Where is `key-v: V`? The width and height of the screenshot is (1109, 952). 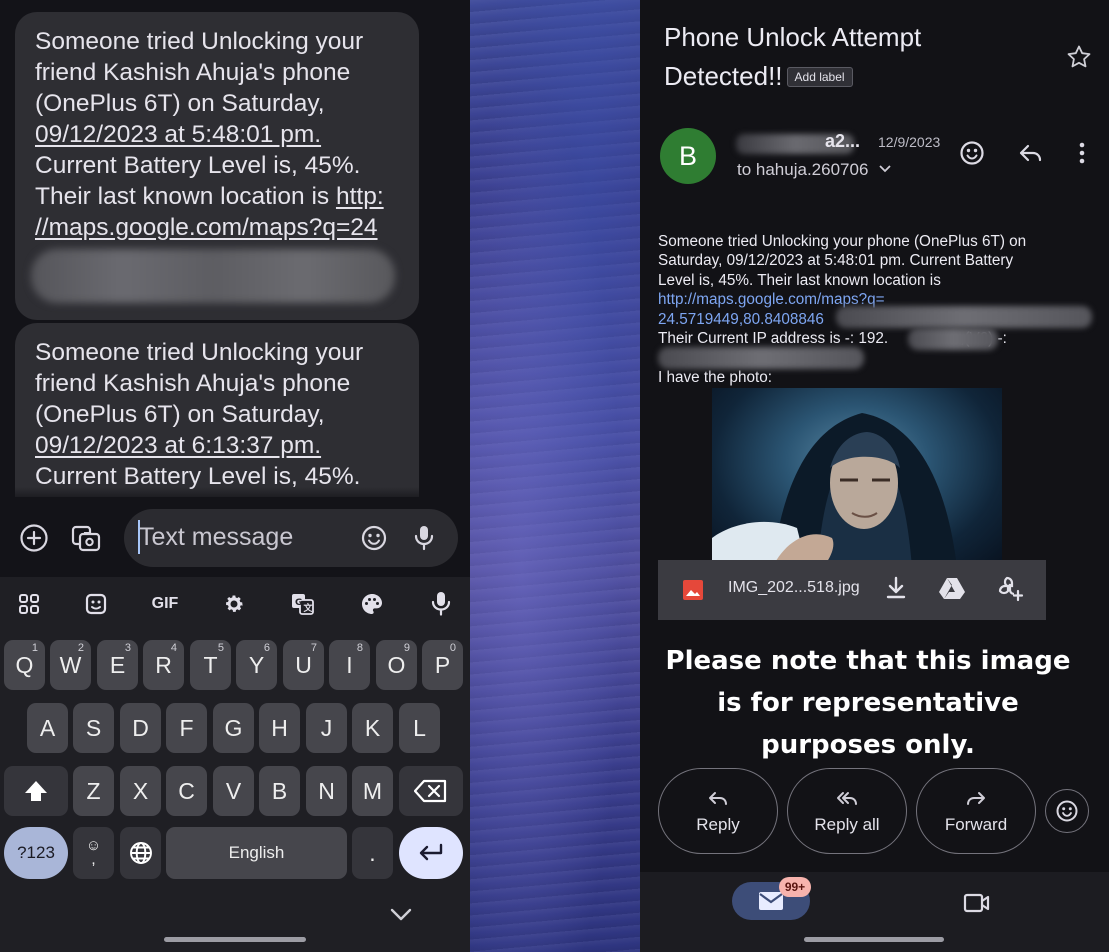
key-v: V is located at coordinates (233, 791).